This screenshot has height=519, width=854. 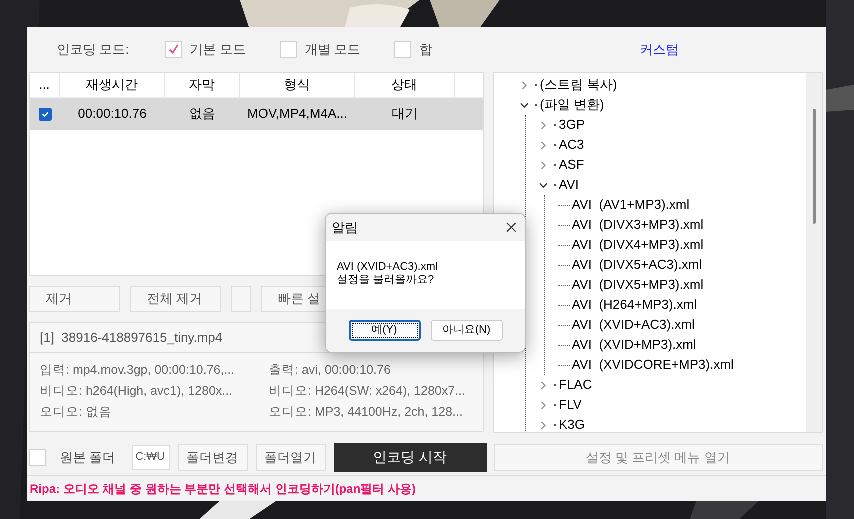 I want to click on tree-item: K3G, so click(x=572, y=423).